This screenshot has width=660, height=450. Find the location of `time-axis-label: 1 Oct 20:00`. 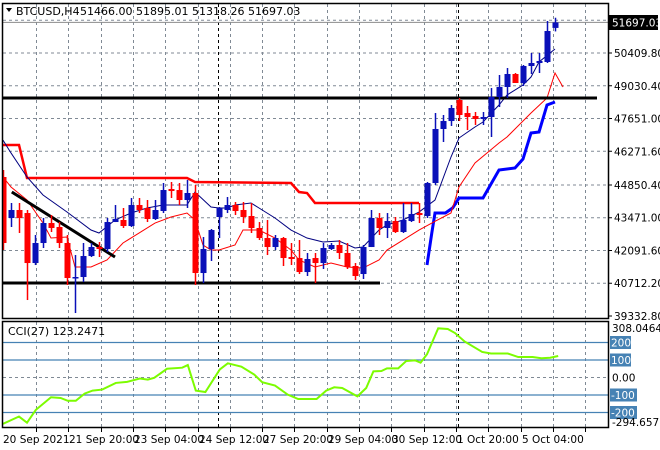

time-axis-label: 1 Oct 20:00 is located at coordinates (488, 440).